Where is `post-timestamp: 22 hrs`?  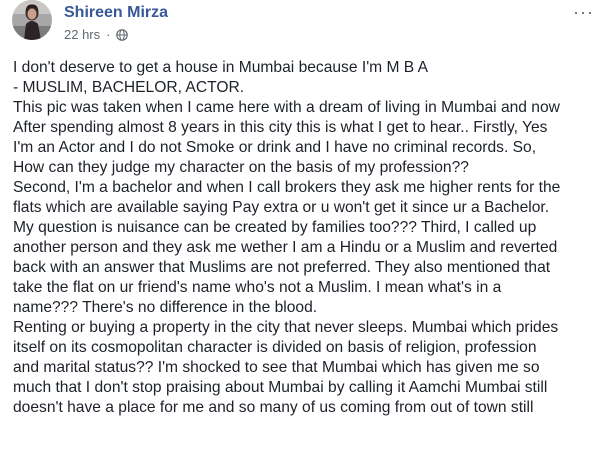
post-timestamp: 22 hrs is located at coordinates (82, 34).